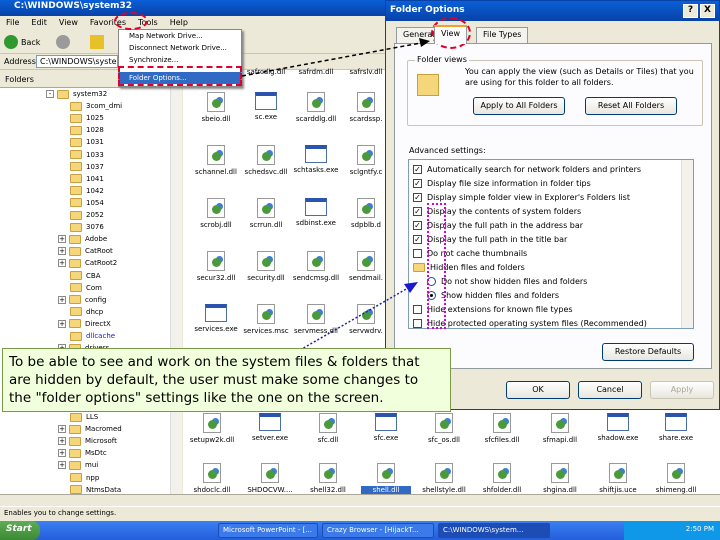  I want to click on clock: 2:50 PM, so click(699, 529).